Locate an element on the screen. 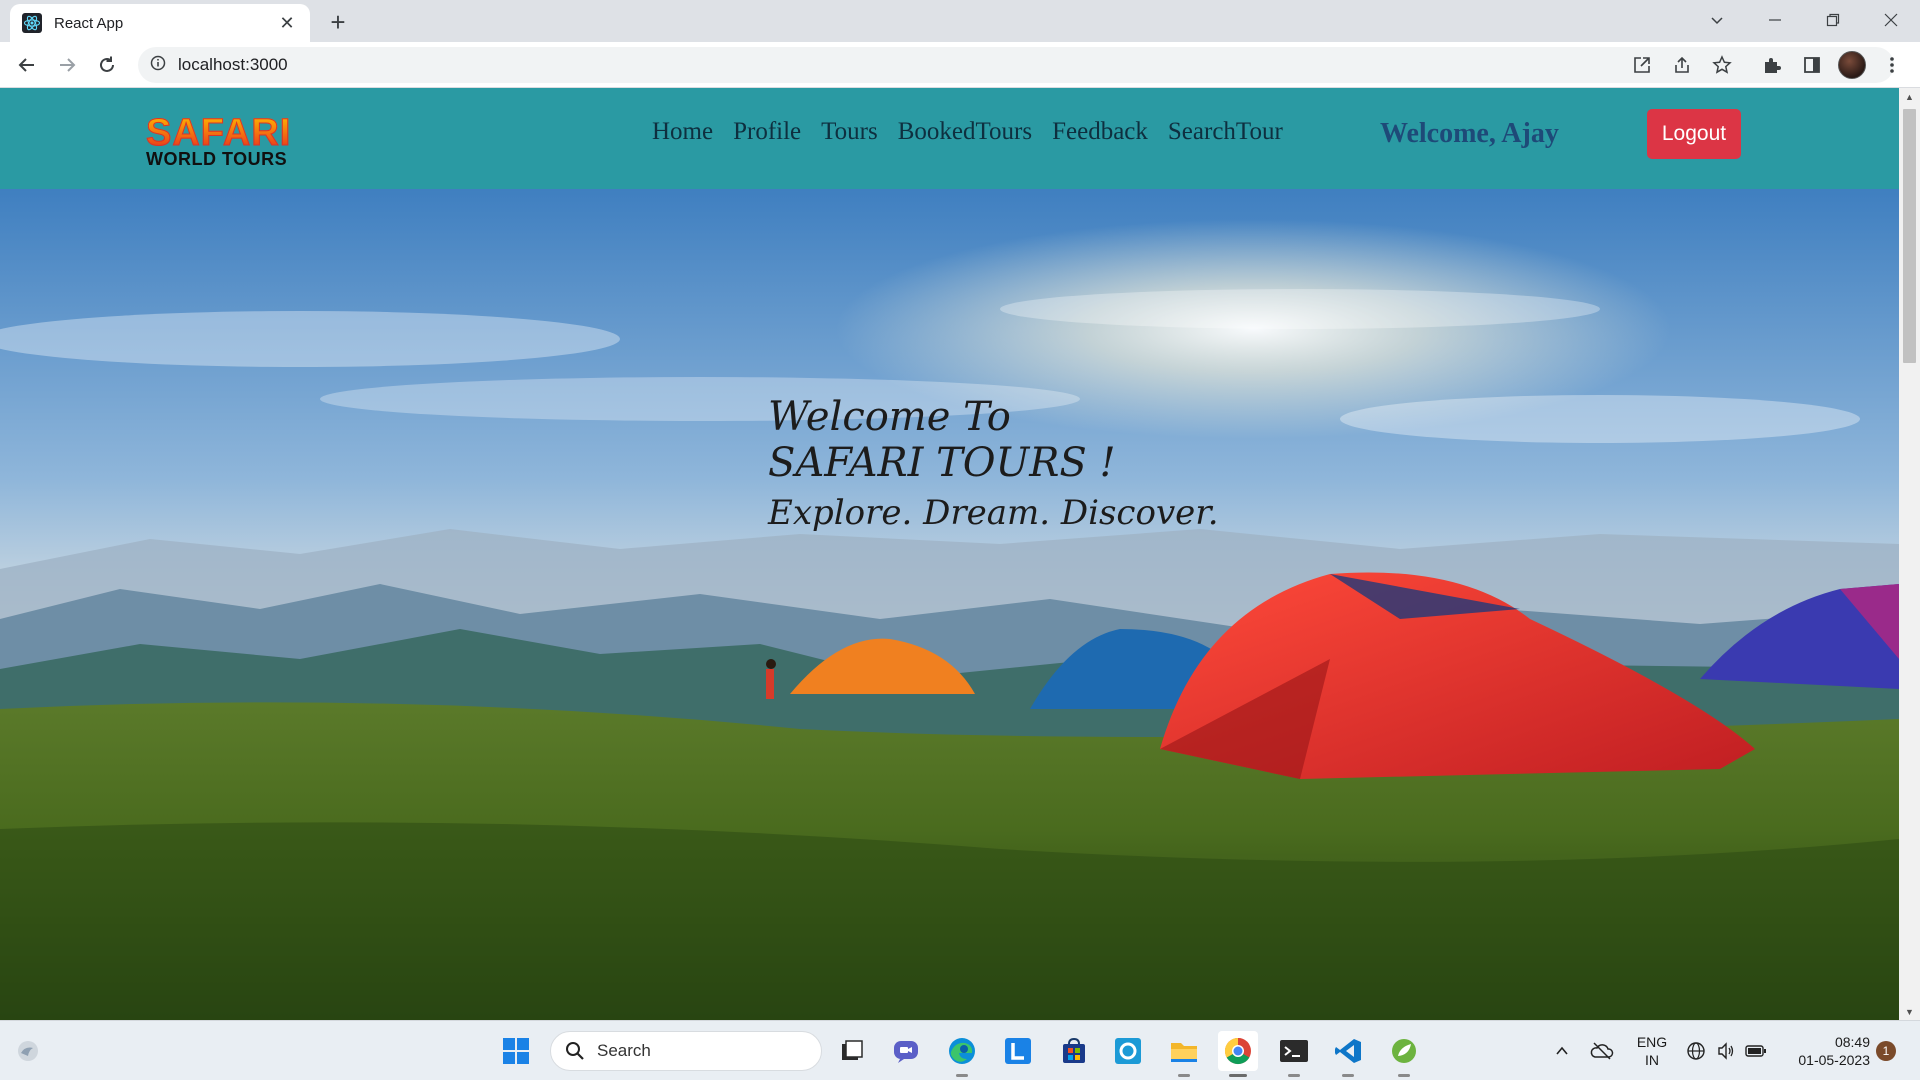 Image resolution: width=1920 pixels, height=1080 pixels. l-app-icon is located at coordinates (1018, 1051).